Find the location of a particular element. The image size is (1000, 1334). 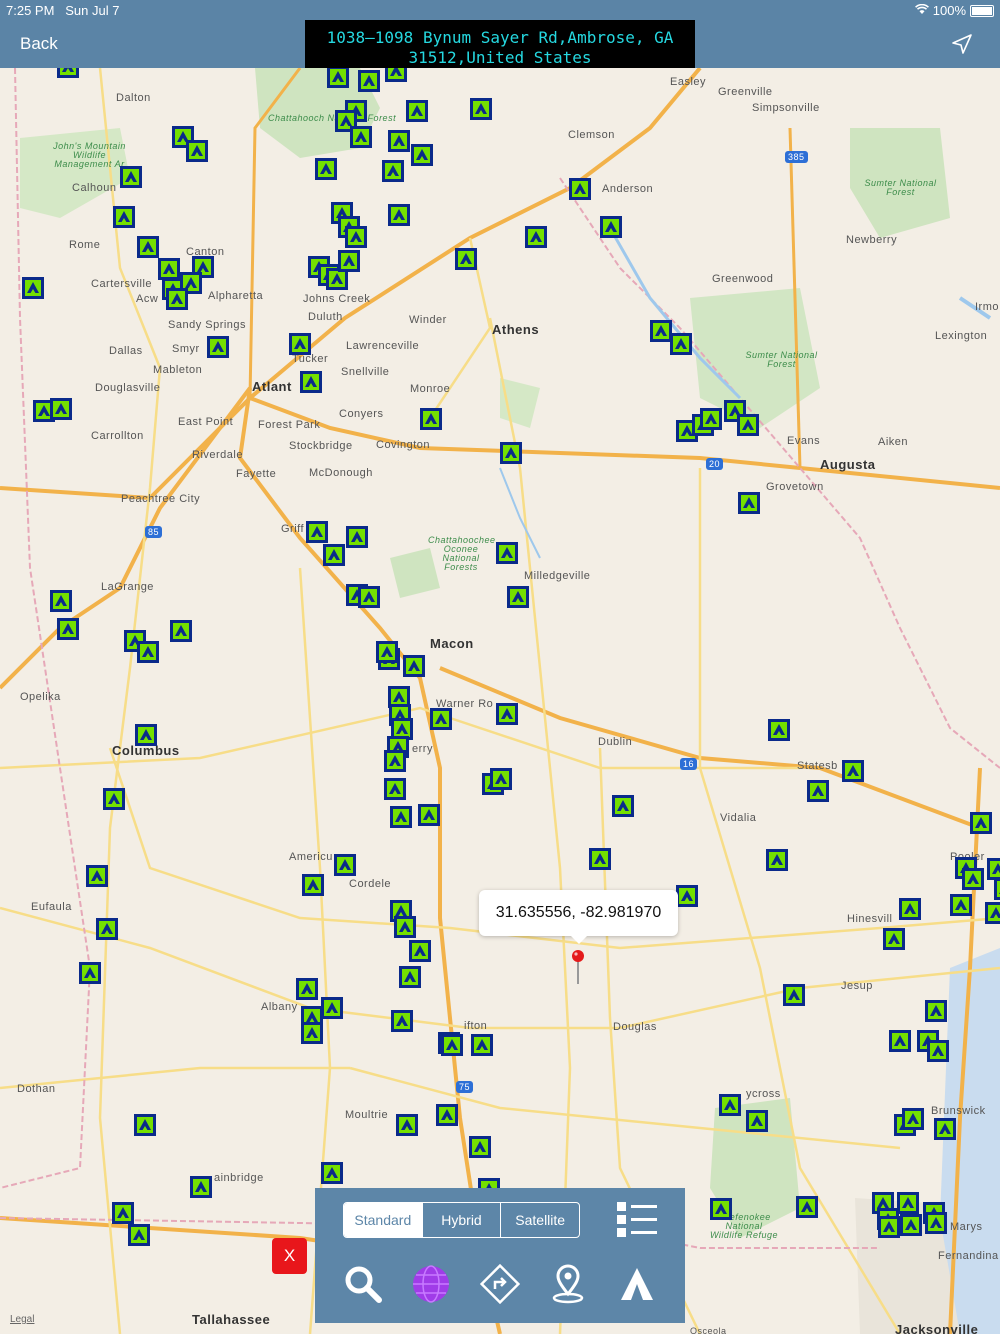

tent-icon is located at coordinates (637, 1284).